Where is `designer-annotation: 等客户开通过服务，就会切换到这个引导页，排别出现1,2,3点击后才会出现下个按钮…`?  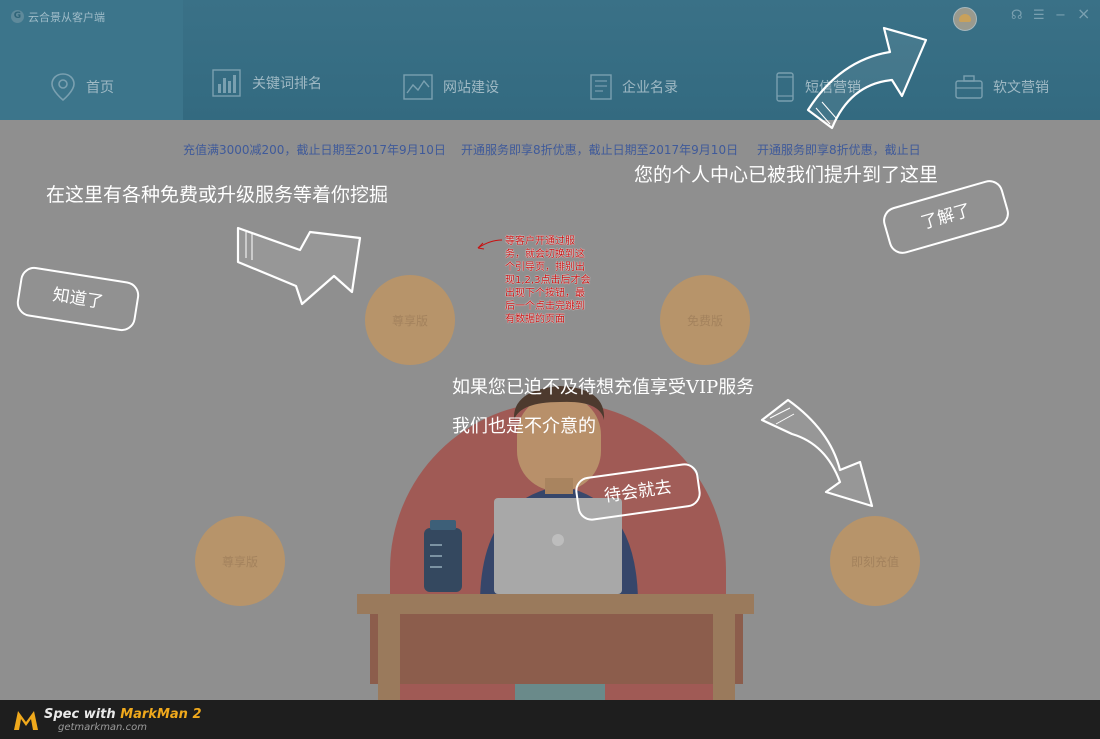 designer-annotation: 等客户开通过服务，就会切换到这个引导页，排别出现1,2,3点击后才会出现下个按钮… is located at coordinates (548, 280).